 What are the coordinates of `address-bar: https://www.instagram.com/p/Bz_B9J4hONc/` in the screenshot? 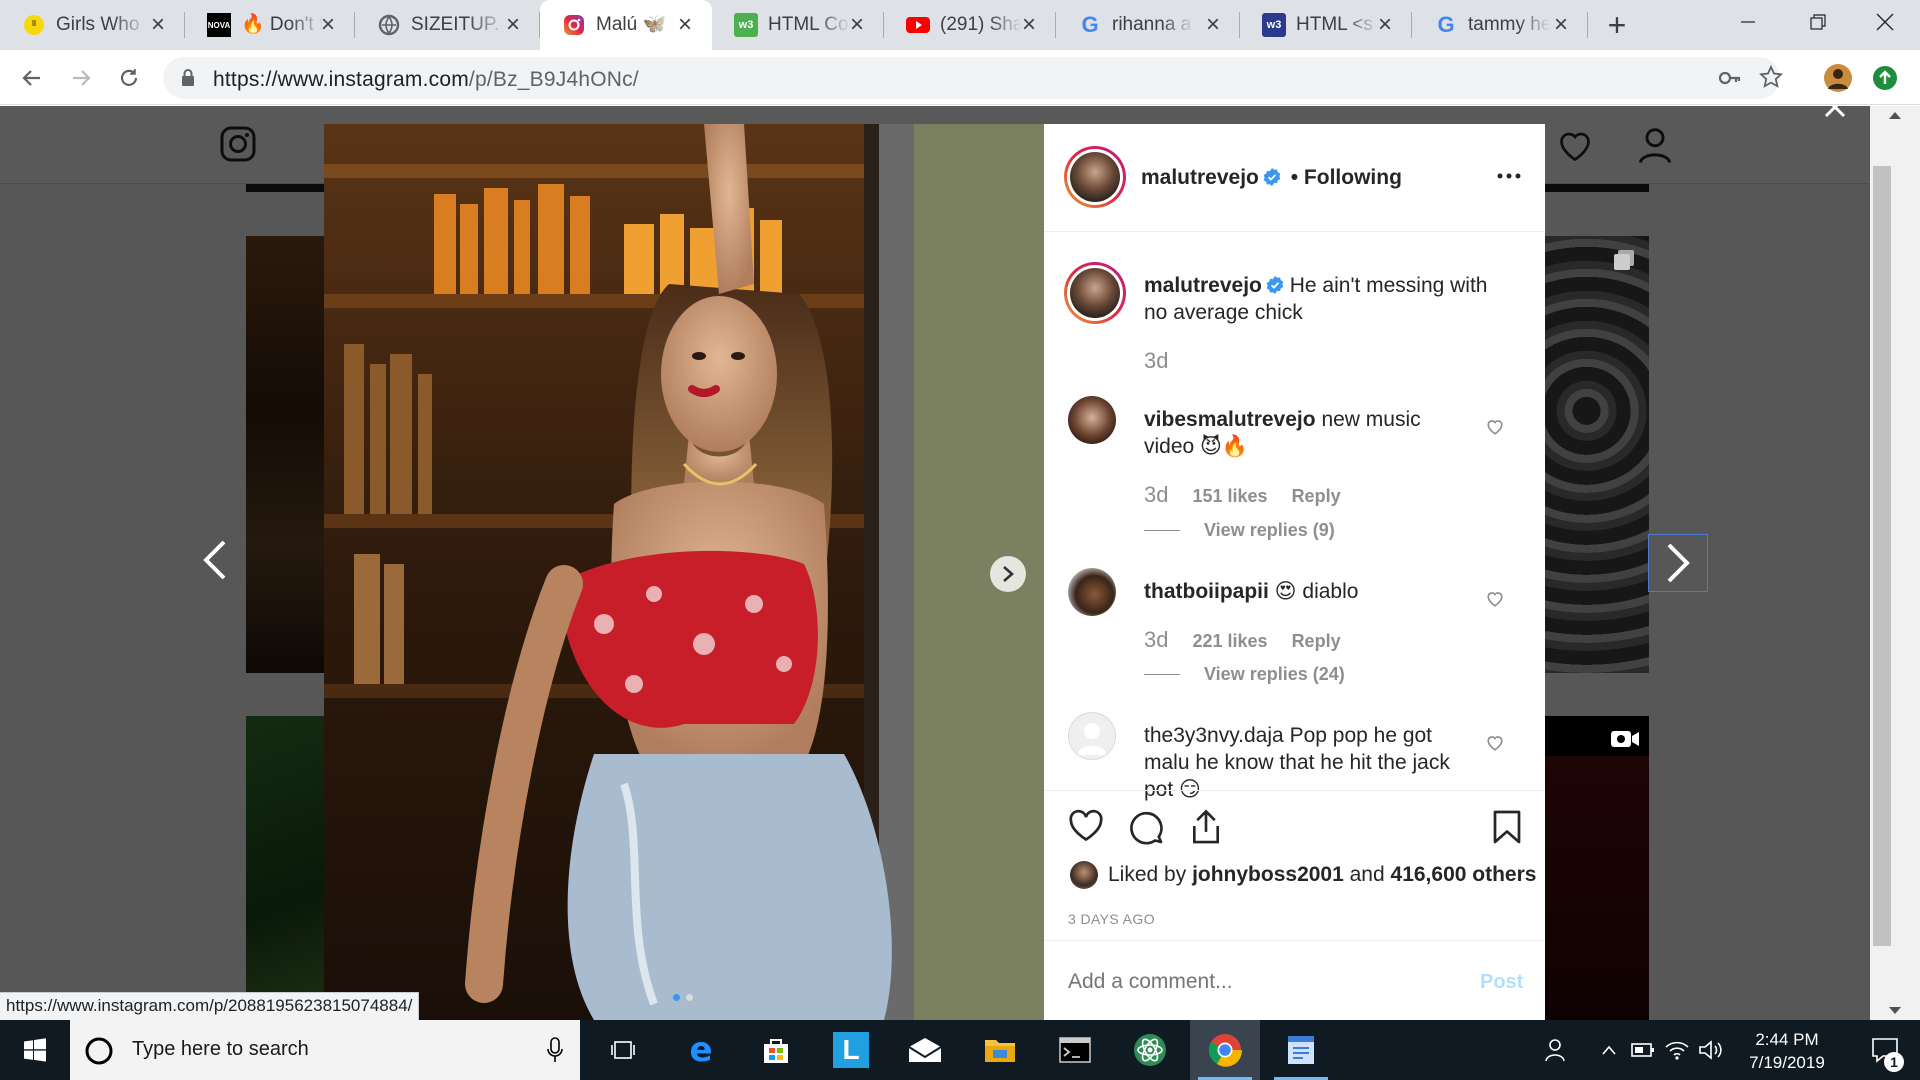 It's located at (973, 78).